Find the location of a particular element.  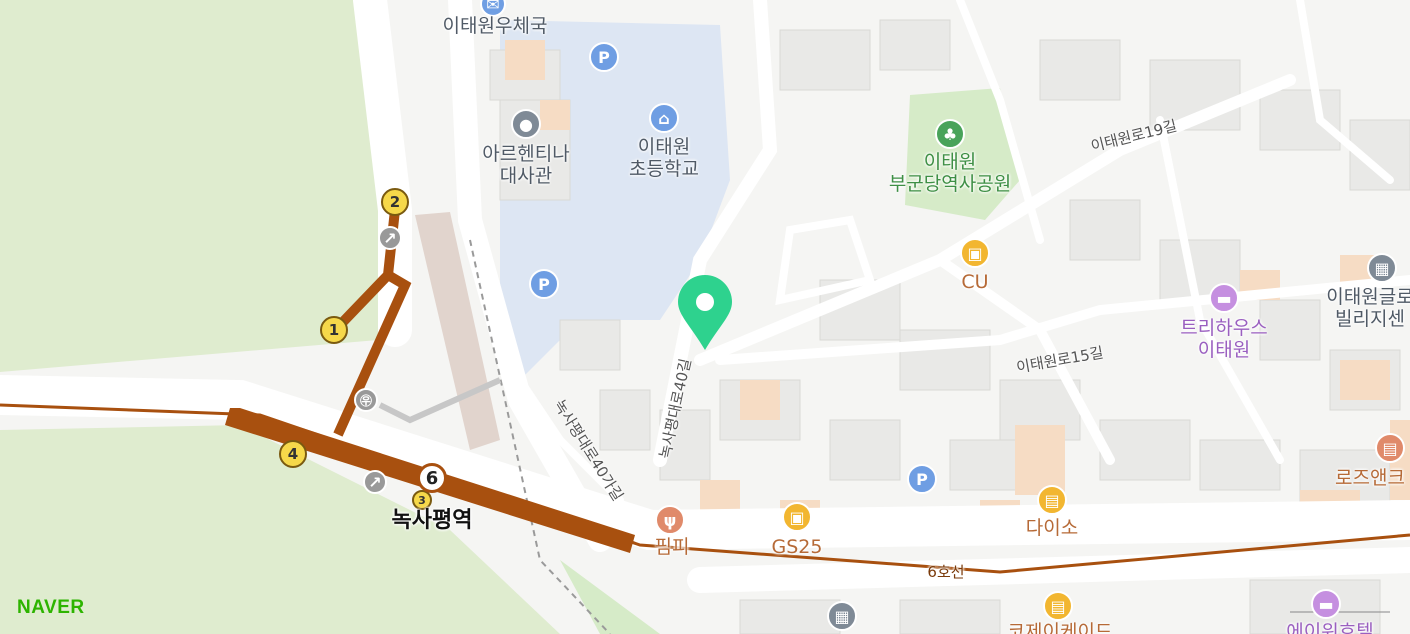

cu-label: CU is located at coordinates (974, 282).